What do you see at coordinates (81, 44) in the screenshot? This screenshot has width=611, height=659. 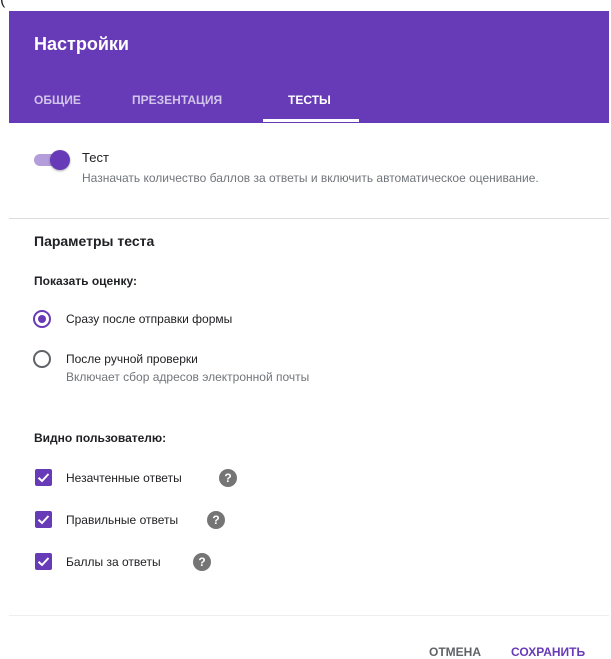 I see `dialog-title: Настройки` at bounding box center [81, 44].